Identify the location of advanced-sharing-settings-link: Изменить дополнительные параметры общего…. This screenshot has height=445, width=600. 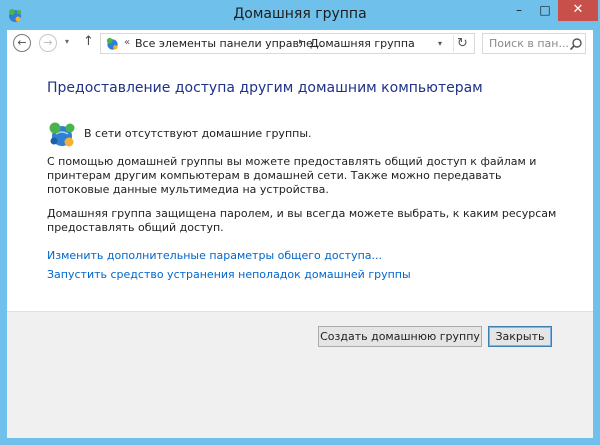
(214, 255).